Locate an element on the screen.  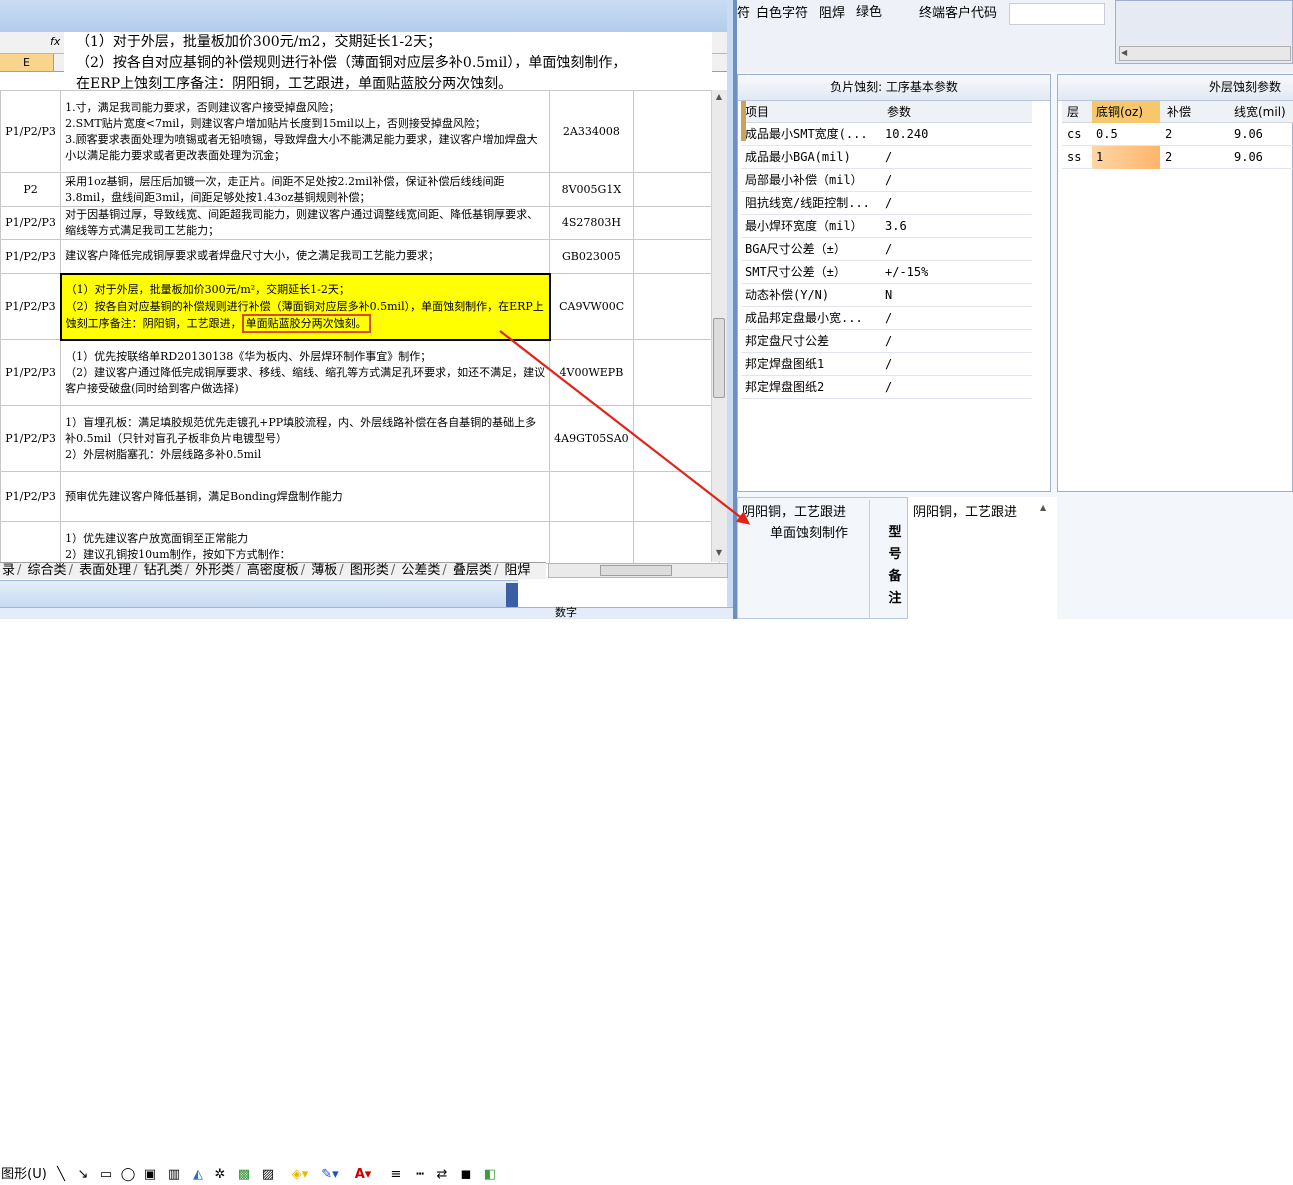
sheet-tab: 综合类 is located at coordinates (47, 571).